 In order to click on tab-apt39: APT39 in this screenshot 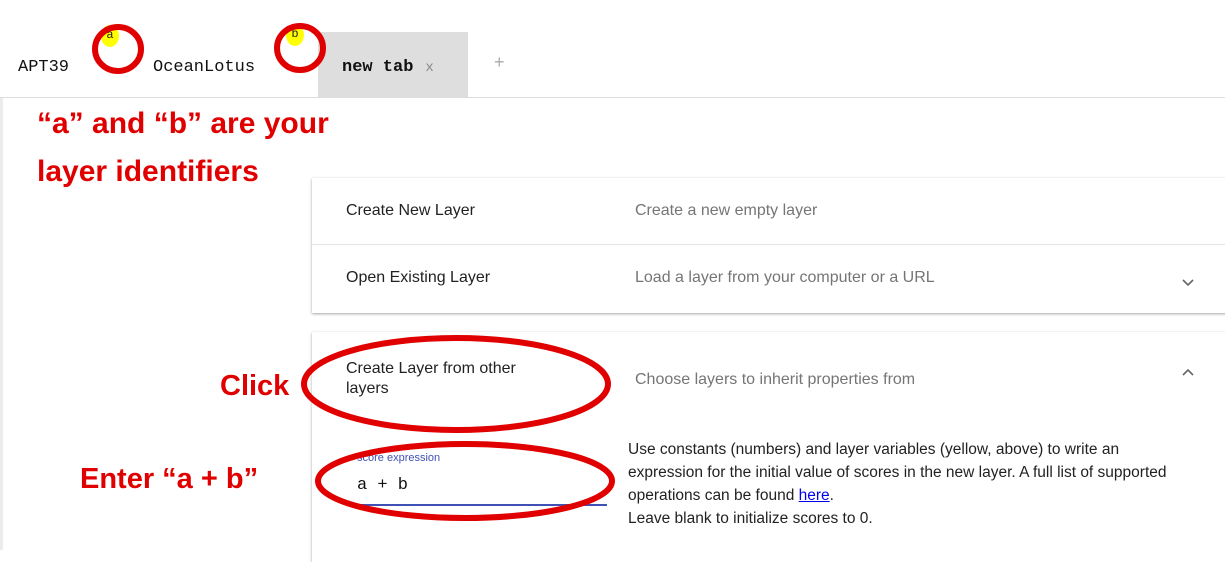, I will do `click(43, 64)`.